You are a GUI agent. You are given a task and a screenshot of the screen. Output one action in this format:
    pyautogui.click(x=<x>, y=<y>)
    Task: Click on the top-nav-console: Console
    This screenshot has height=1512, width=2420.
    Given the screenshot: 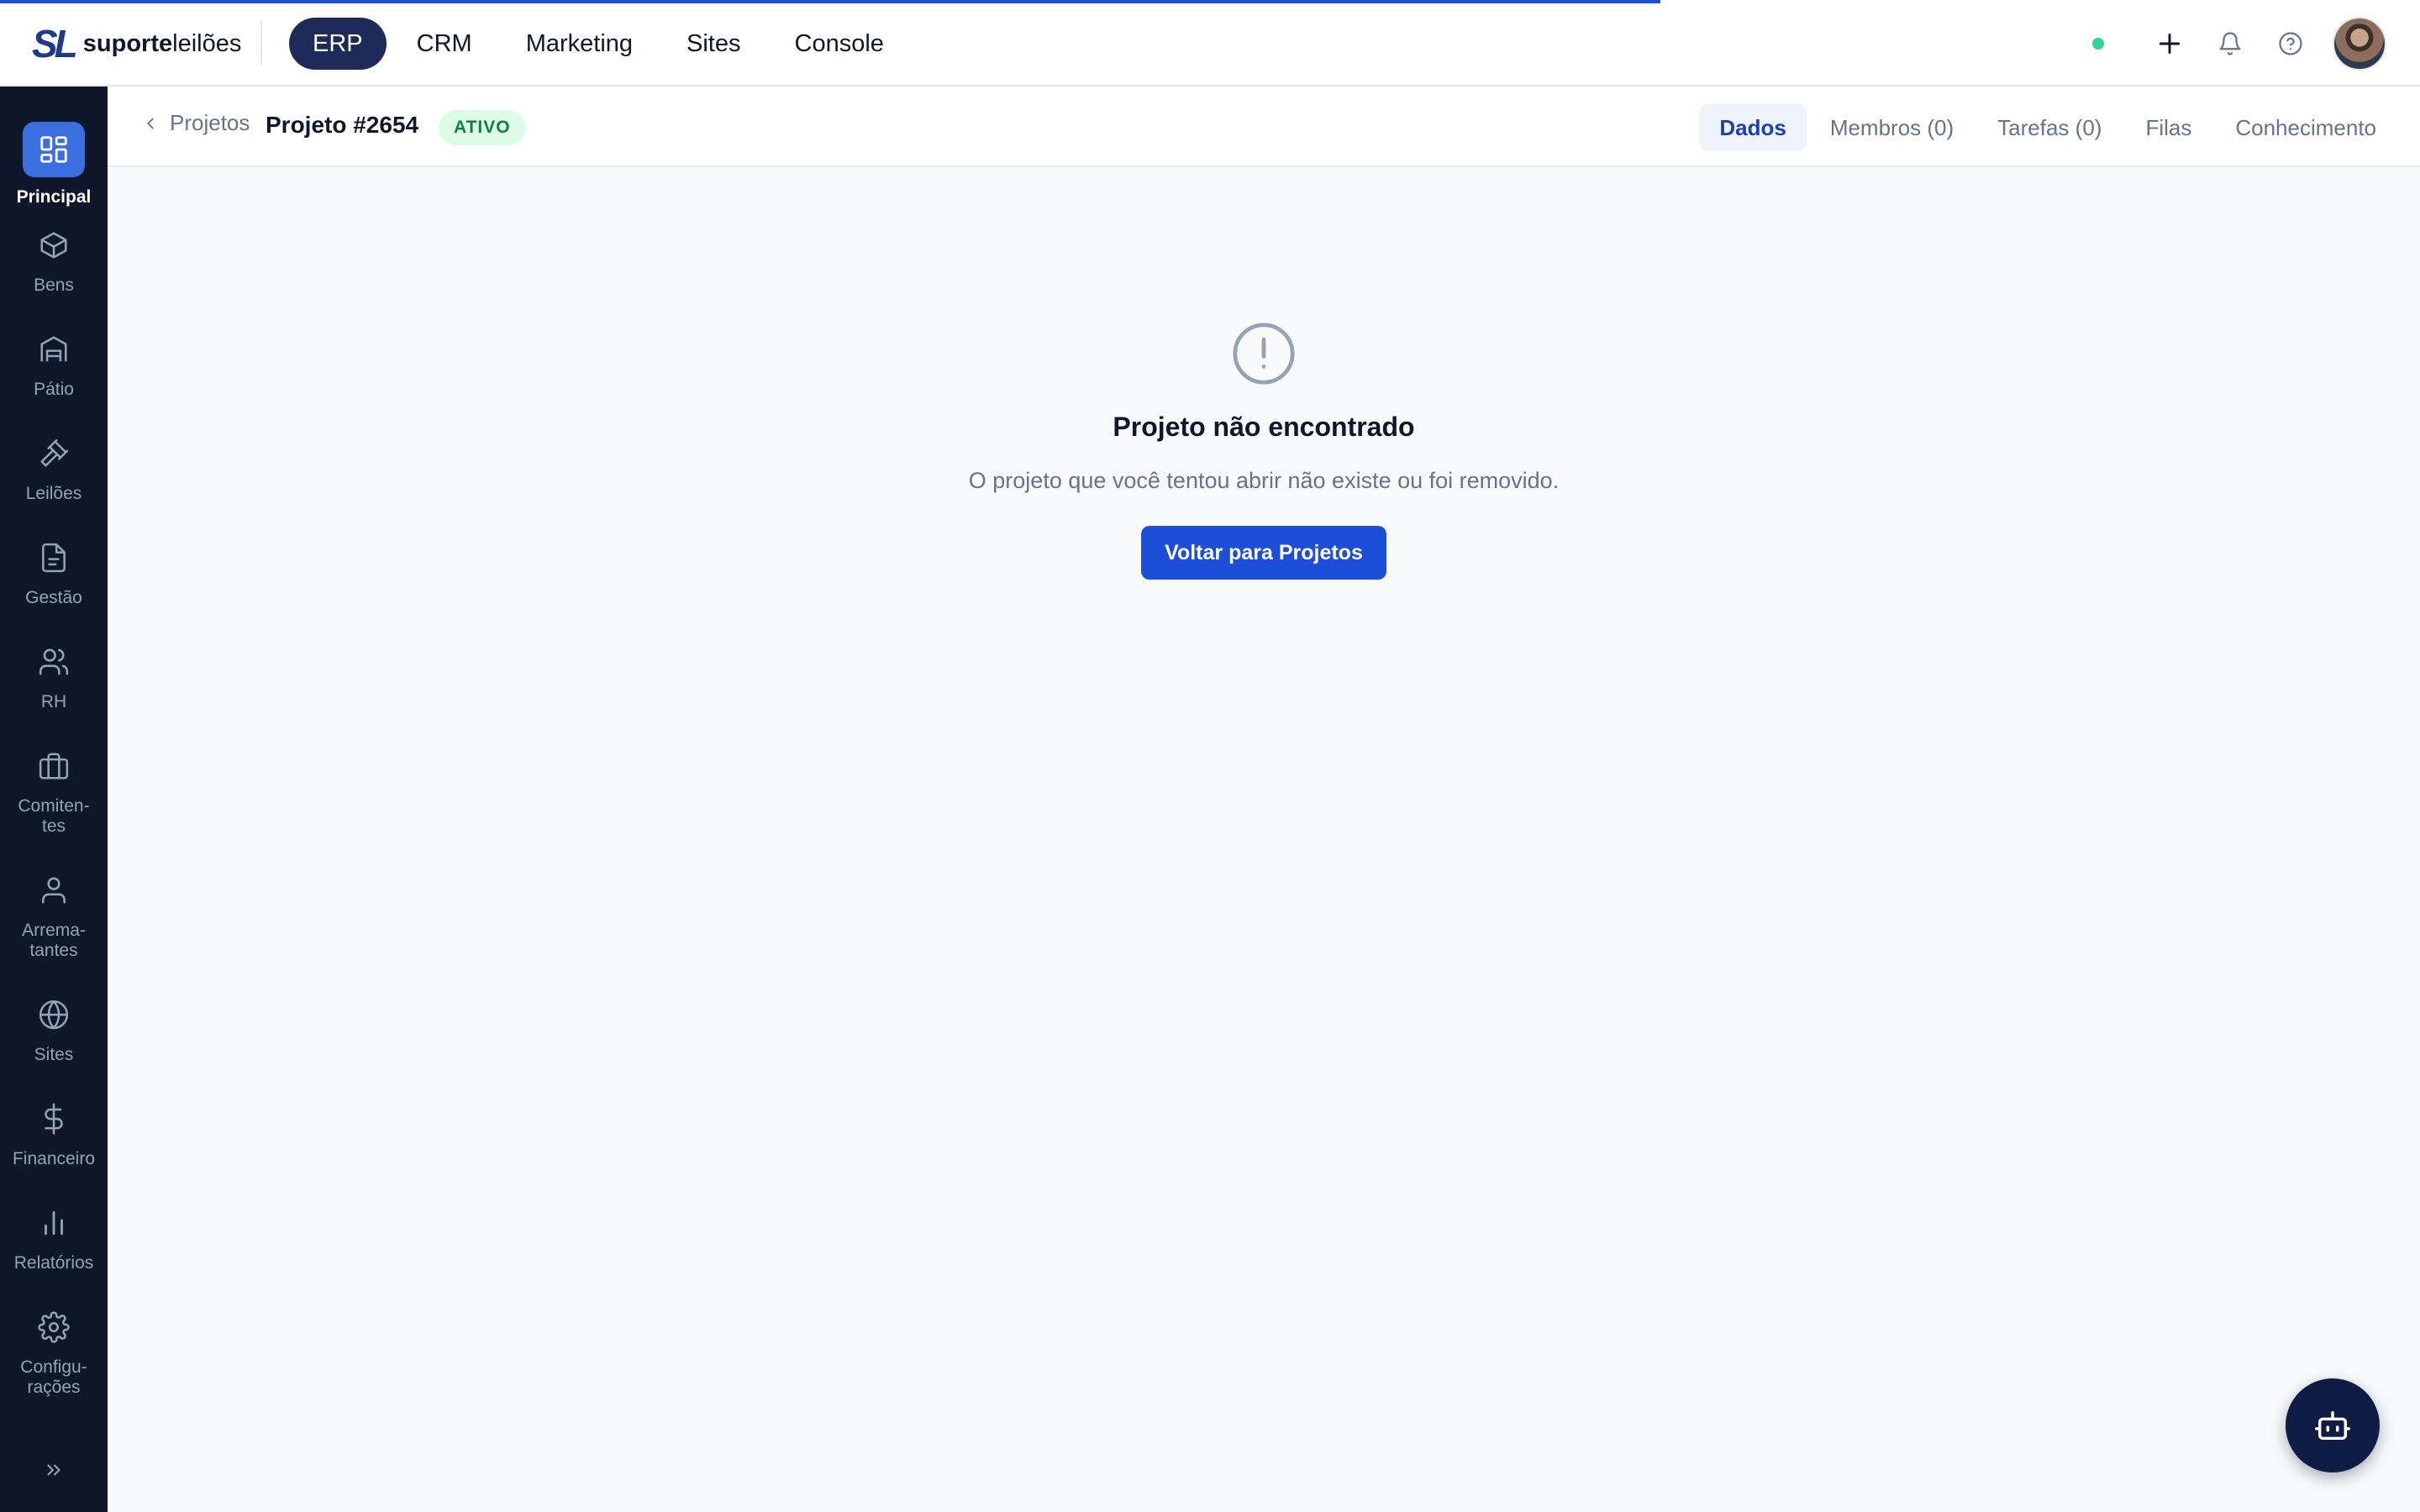 What is the action you would take?
    pyautogui.click(x=840, y=44)
    